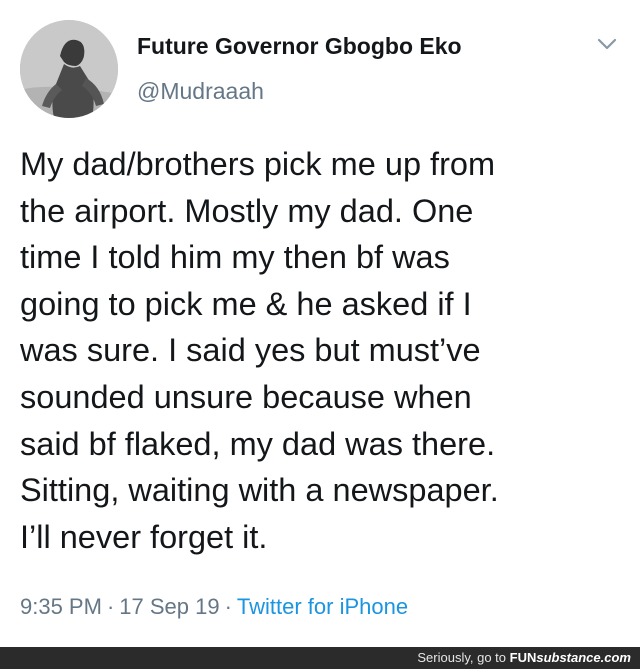 The width and height of the screenshot is (640, 669). What do you see at coordinates (583, 657) in the screenshot?
I see `watermark-brand-rest: substance.com` at bounding box center [583, 657].